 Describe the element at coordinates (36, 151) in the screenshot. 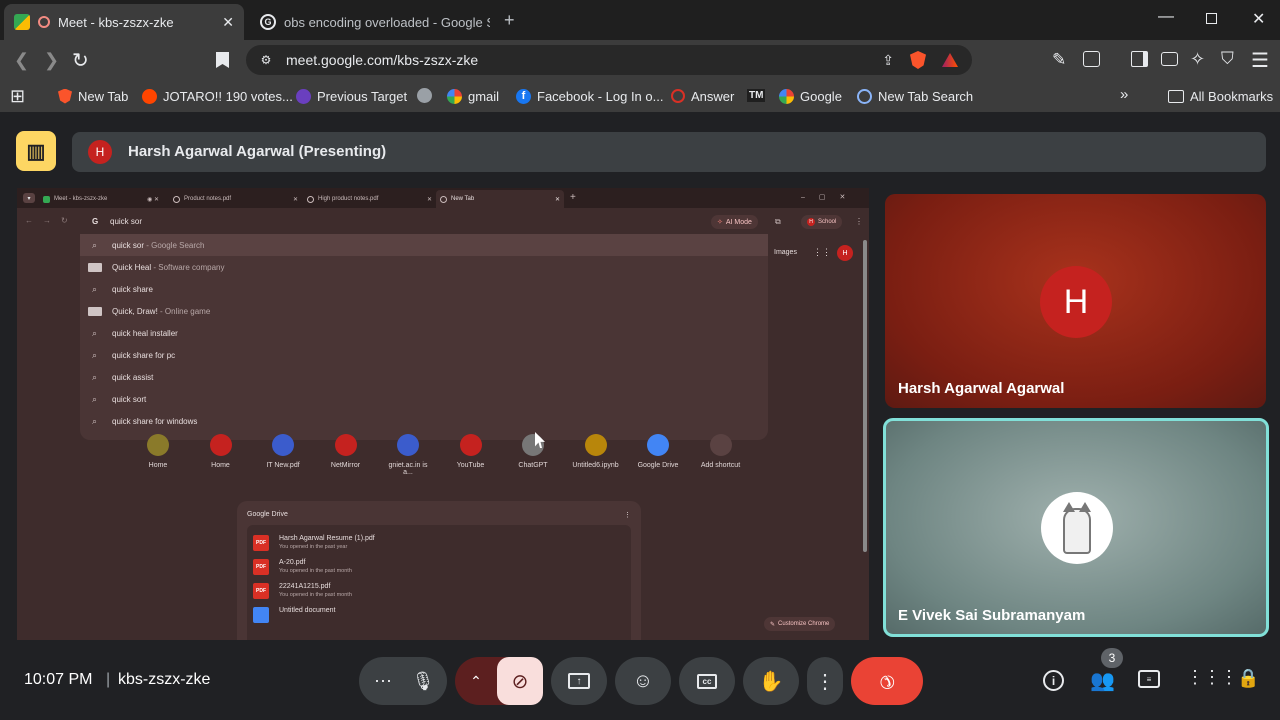

I see `presentation-toggle-icon: ▥` at that location.